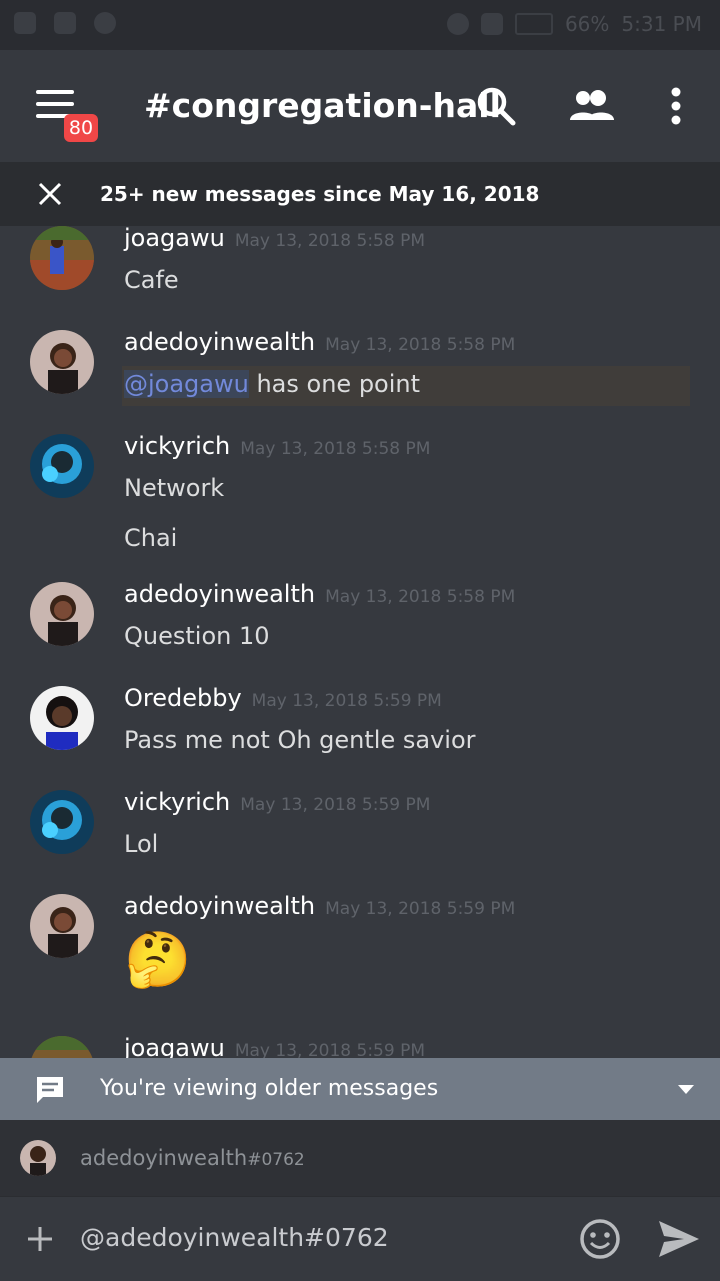 This screenshot has width=720, height=1281. Describe the element at coordinates (600, 1239) in the screenshot. I see `emoji-picker-icon` at that location.